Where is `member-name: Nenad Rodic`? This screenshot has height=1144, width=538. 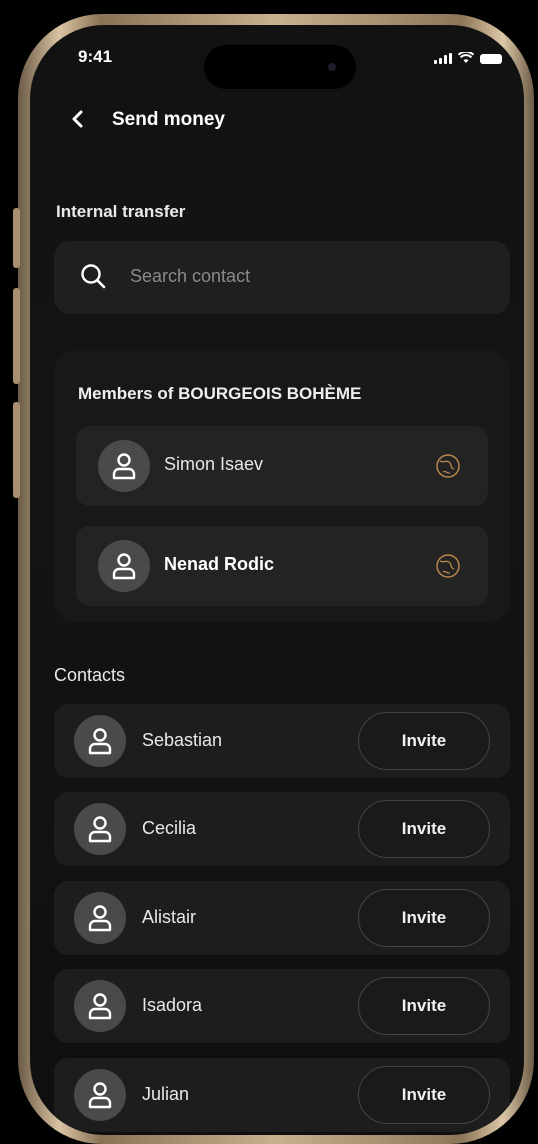
member-name: Nenad Rodic is located at coordinates (219, 564).